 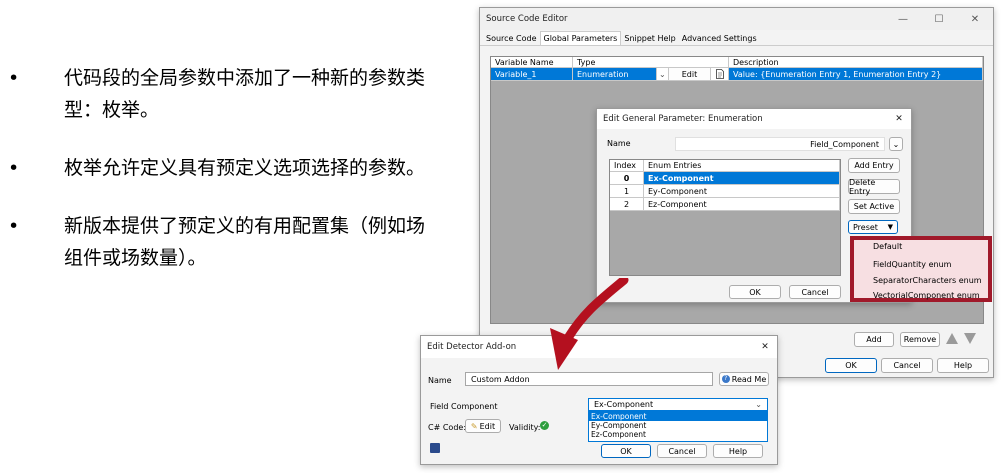 I want to click on minimize-icon: —, so click(x=903, y=19).